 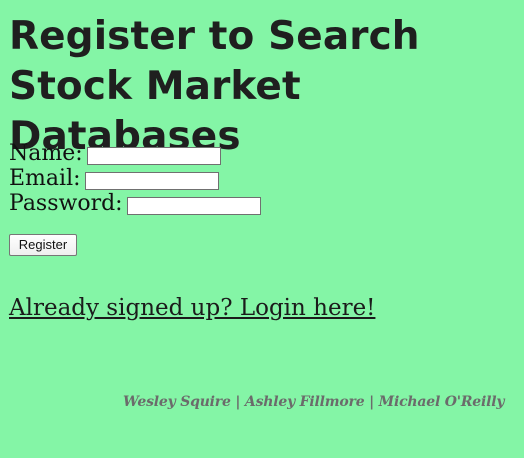 What do you see at coordinates (66, 203) in the screenshot?
I see `password-label: Password:` at bounding box center [66, 203].